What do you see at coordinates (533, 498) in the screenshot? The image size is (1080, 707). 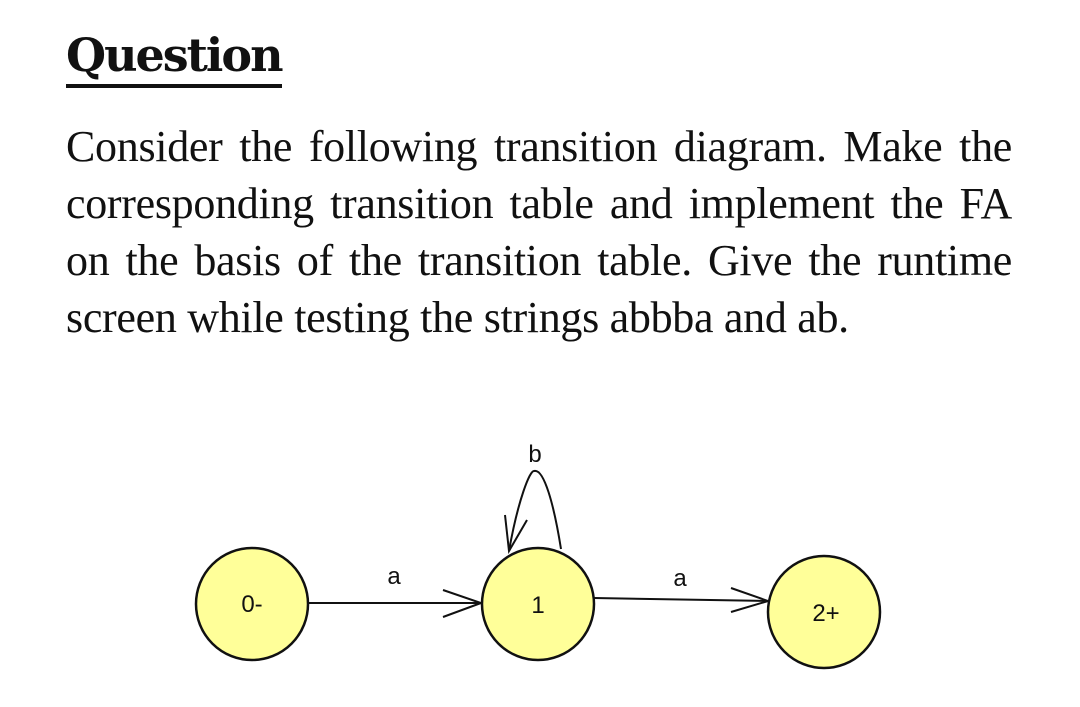 I see `transition-1-self-loop: b` at bounding box center [533, 498].